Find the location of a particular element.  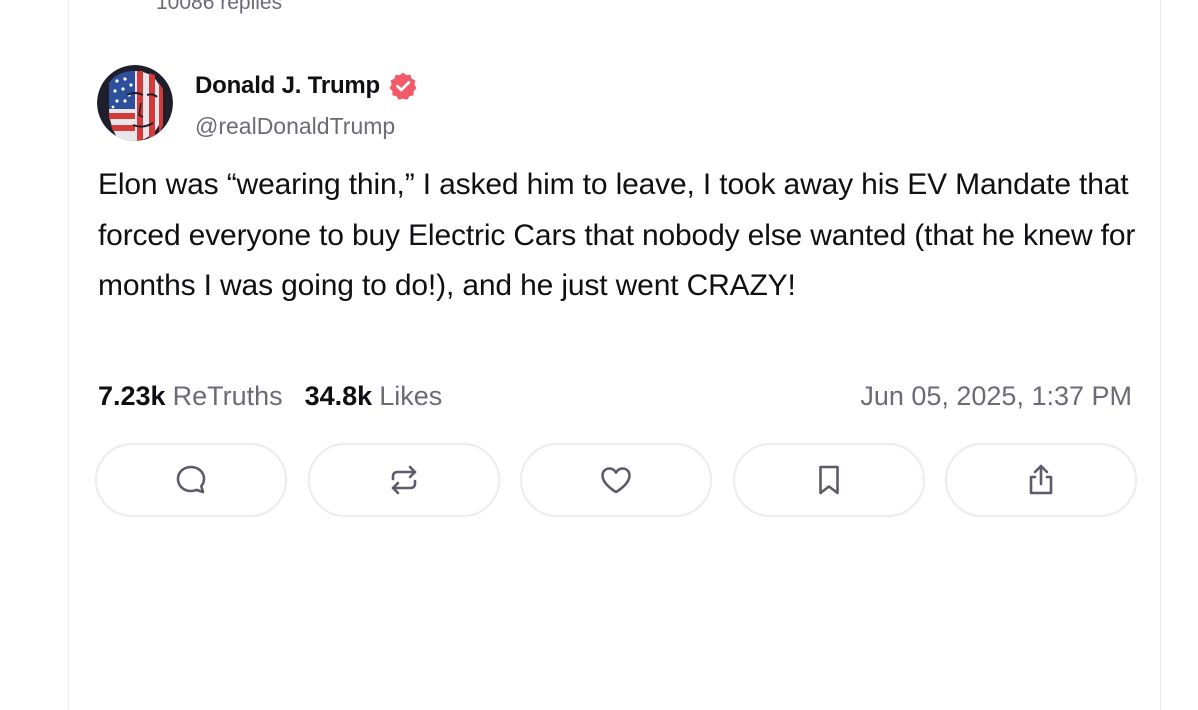

author-handle: @realDonaldTrump is located at coordinates (295, 126).